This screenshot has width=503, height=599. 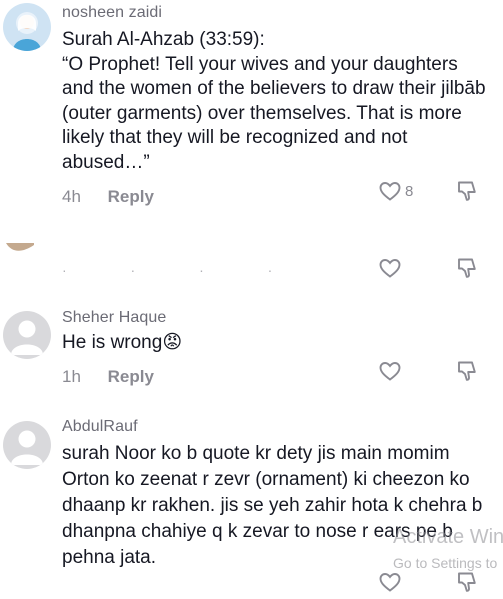 I want to click on comment-time: 4h, so click(x=71, y=196).